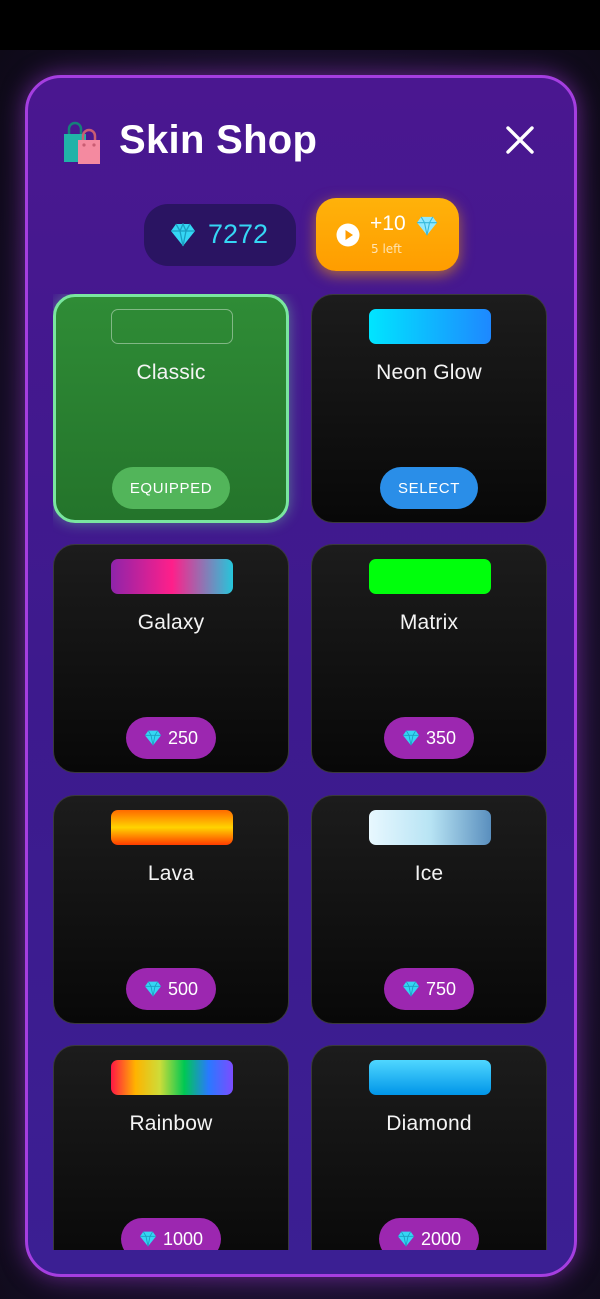 The height and width of the screenshot is (1299, 600). Describe the element at coordinates (388, 223) in the screenshot. I see `reward-amount: +10` at that location.